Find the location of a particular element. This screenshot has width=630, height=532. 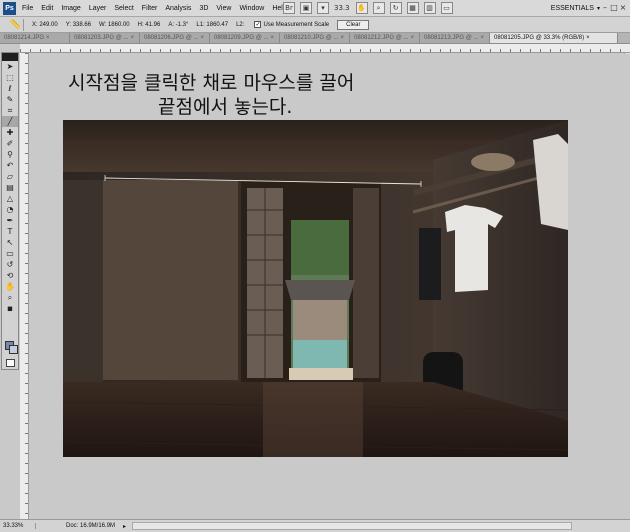

clear-button: Clear is located at coordinates (353, 24).